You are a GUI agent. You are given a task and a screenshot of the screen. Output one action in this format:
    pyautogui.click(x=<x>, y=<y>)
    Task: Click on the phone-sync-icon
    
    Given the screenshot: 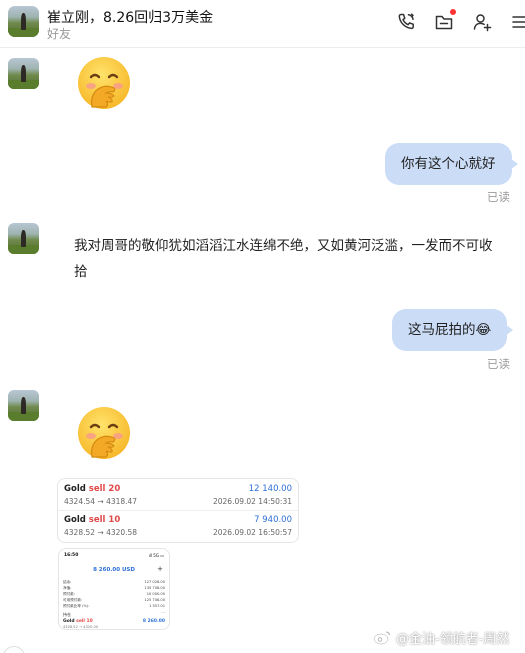 What is the action you would take?
    pyautogui.click(x=406, y=22)
    